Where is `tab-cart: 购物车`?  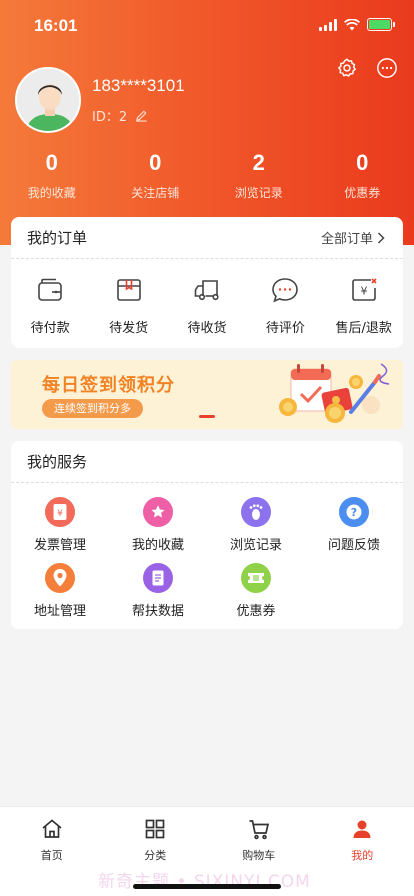 tab-cart: 购物车 is located at coordinates (259, 835).